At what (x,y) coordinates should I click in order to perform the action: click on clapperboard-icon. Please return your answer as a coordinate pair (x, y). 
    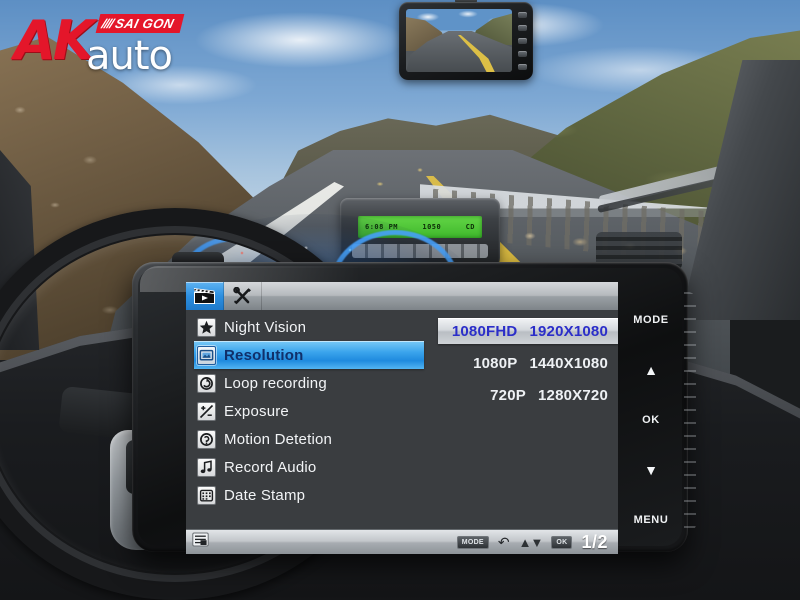
    Looking at the image, I should click on (204, 296).